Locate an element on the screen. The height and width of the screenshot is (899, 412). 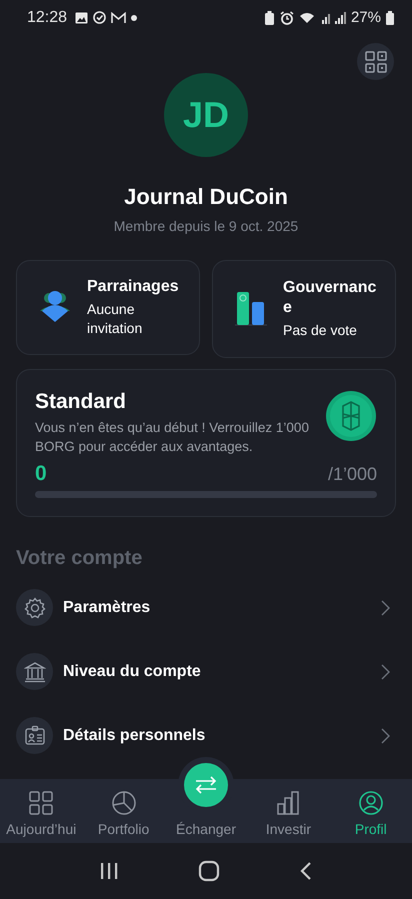
avatar: JD is located at coordinates (206, 115).